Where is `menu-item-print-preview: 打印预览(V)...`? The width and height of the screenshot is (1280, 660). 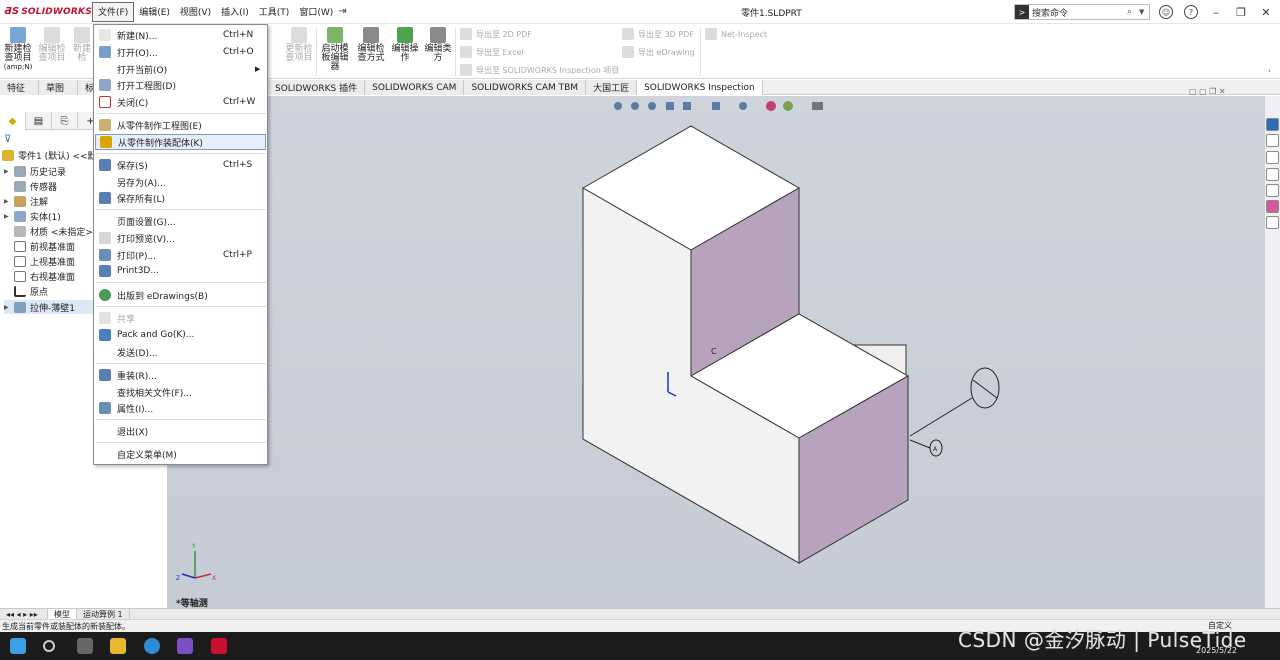 menu-item-print-preview: 打印预览(V)... is located at coordinates (180, 238).